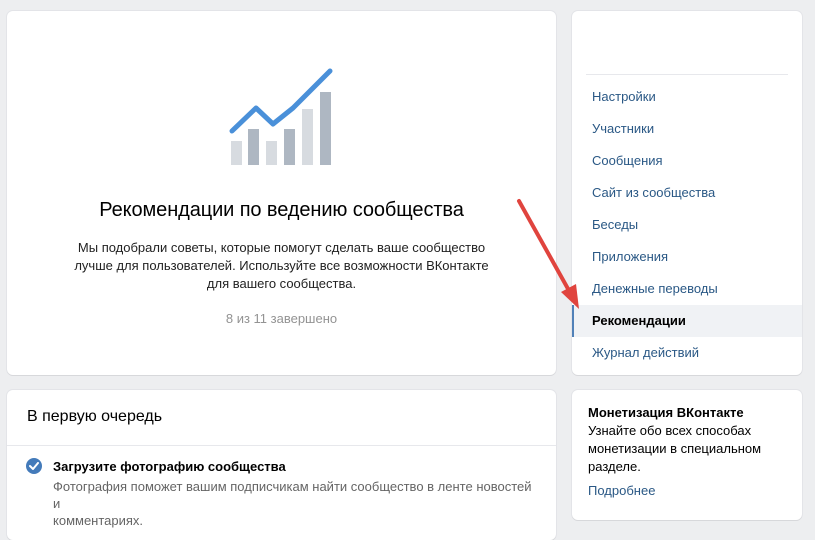 The height and width of the screenshot is (540, 815). I want to click on menu-item-website: Сайт из сообщества, so click(687, 193).